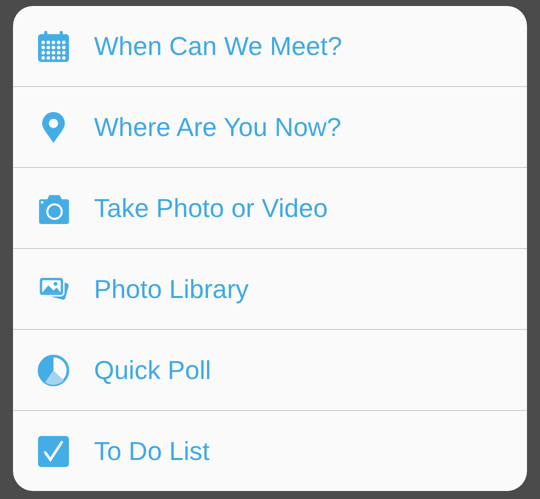 The width and height of the screenshot is (540, 499). Describe the element at coordinates (53, 370) in the screenshot. I see `pie-chart-icon` at that location.